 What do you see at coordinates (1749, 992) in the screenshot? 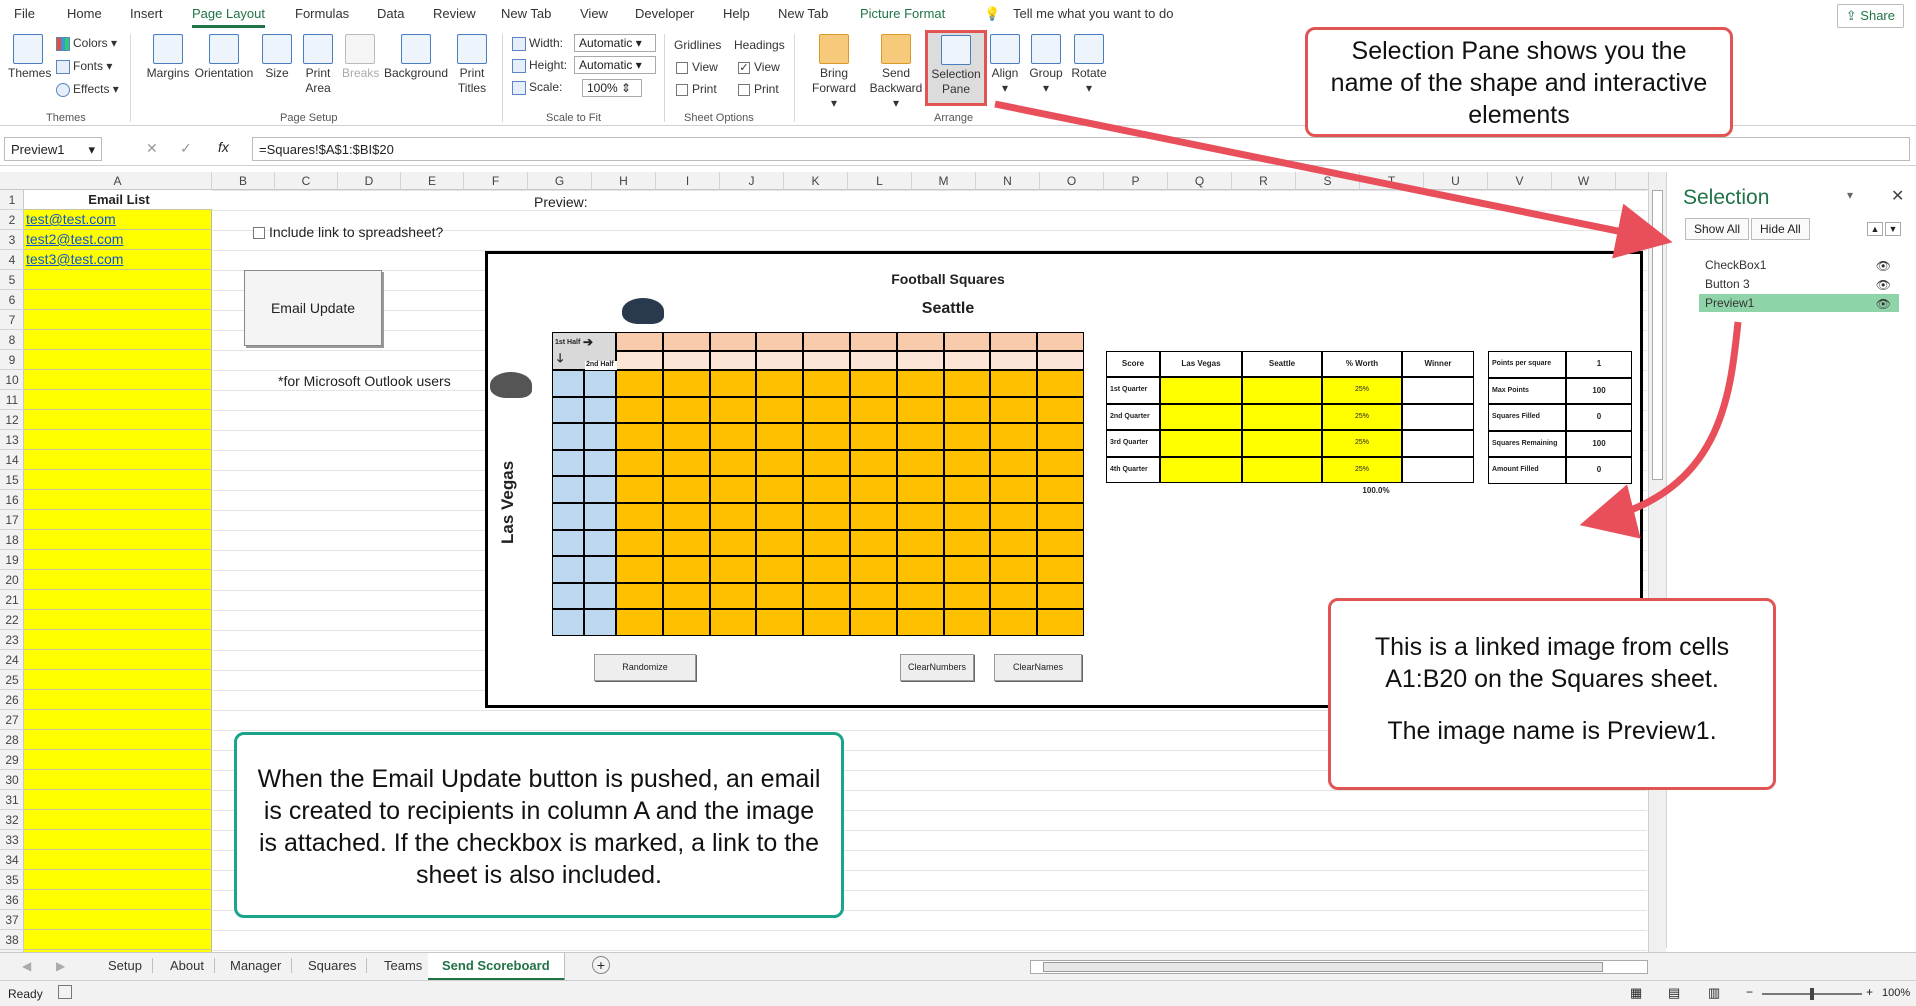
I see `zoom-out-icon: −` at bounding box center [1749, 992].